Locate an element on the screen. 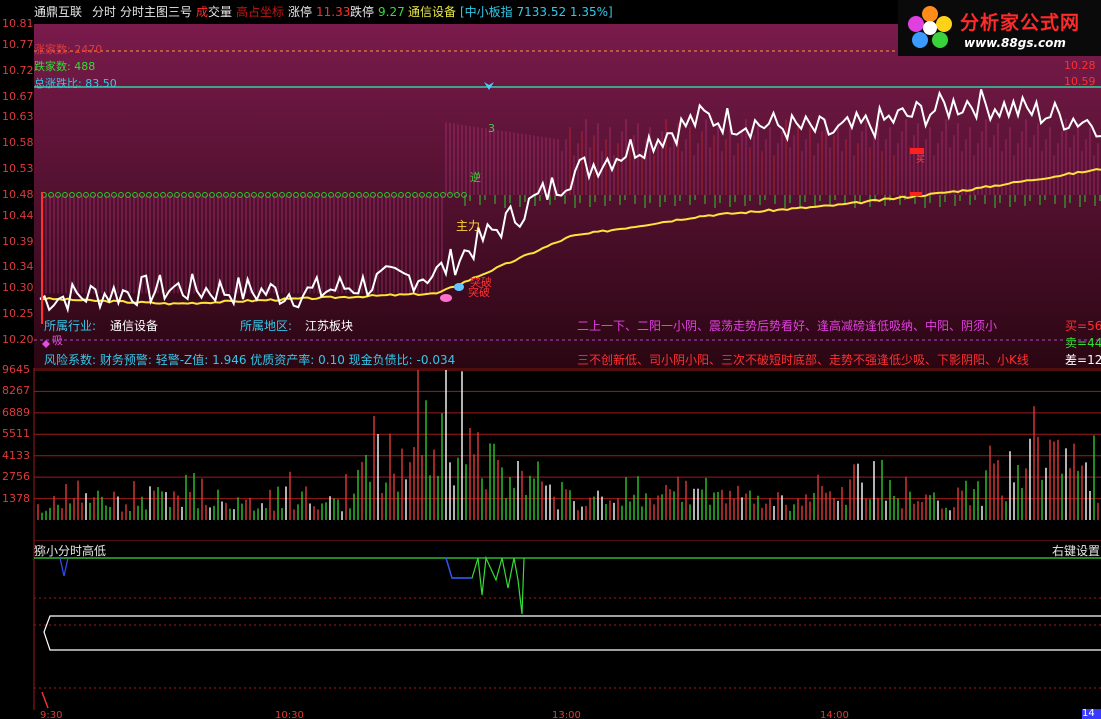  price-tick-label: 10.53 is located at coordinates (18, 169).